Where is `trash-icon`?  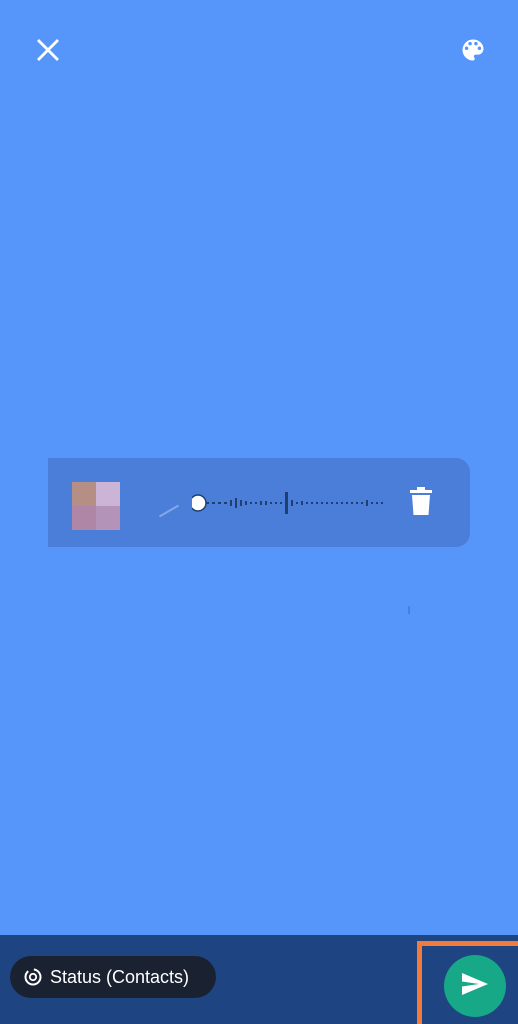
trash-icon is located at coordinates (421, 503).